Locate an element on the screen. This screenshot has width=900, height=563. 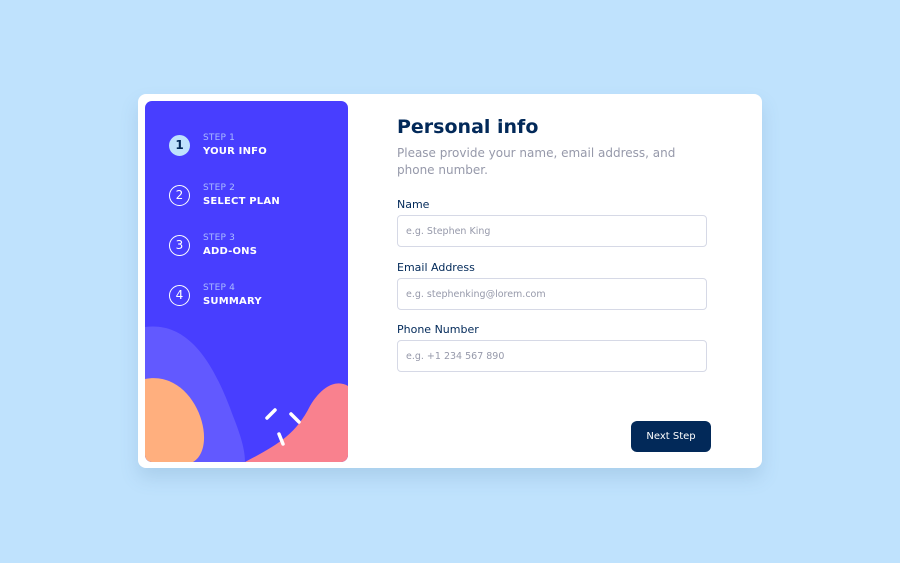
step-3: 3 STEP 3 ADD-ONS is located at coordinates (213, 245).